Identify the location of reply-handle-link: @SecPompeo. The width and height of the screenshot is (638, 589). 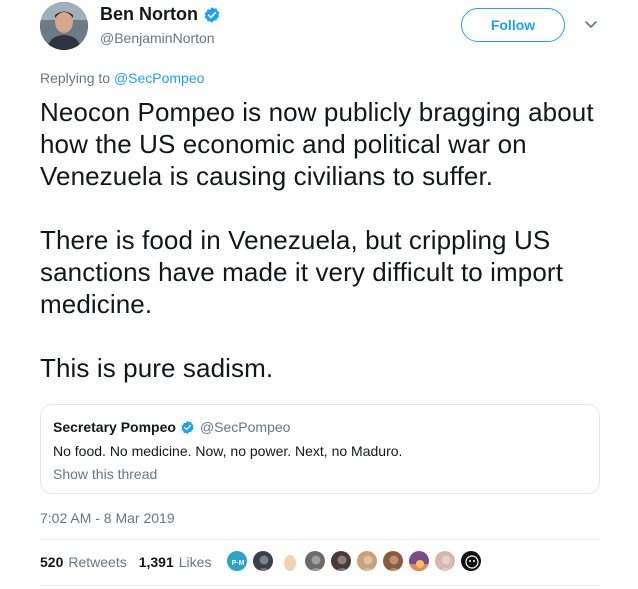
(159, 78).